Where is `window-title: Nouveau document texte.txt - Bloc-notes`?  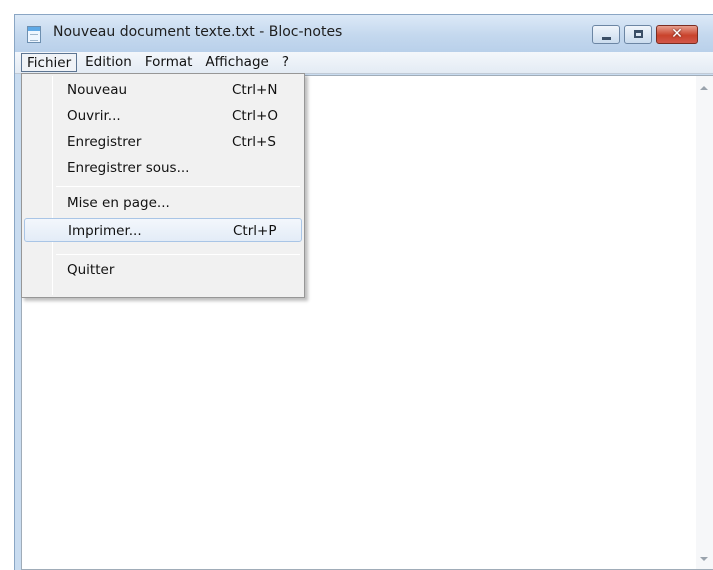 window-title: Nouveau document texte.txt - Bloc-notes is located at coordinates (198, 32).